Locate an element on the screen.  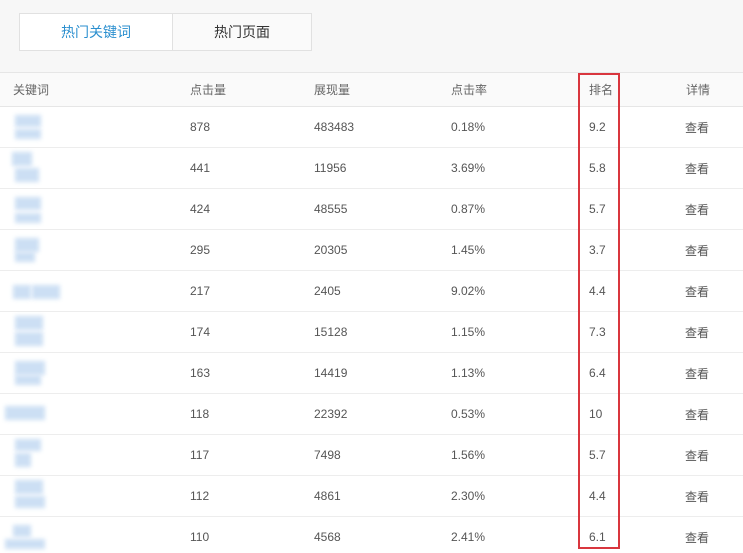
rank-cell: 6.1 is located at coordinates (597, 537).